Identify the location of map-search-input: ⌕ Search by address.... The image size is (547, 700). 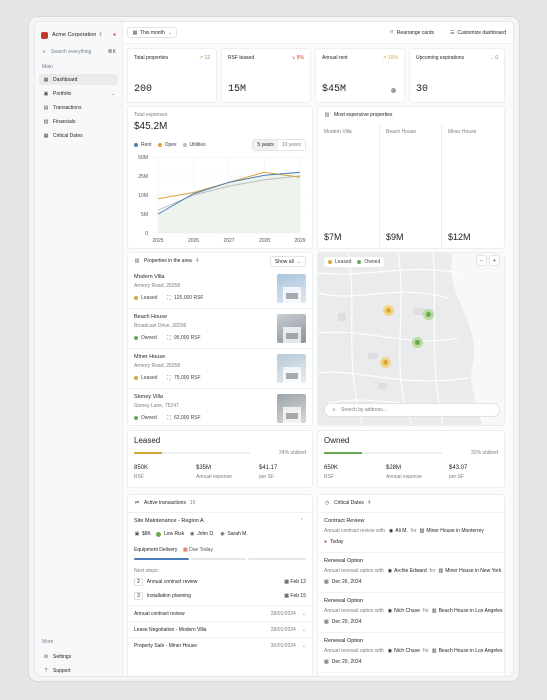
(412, 410).